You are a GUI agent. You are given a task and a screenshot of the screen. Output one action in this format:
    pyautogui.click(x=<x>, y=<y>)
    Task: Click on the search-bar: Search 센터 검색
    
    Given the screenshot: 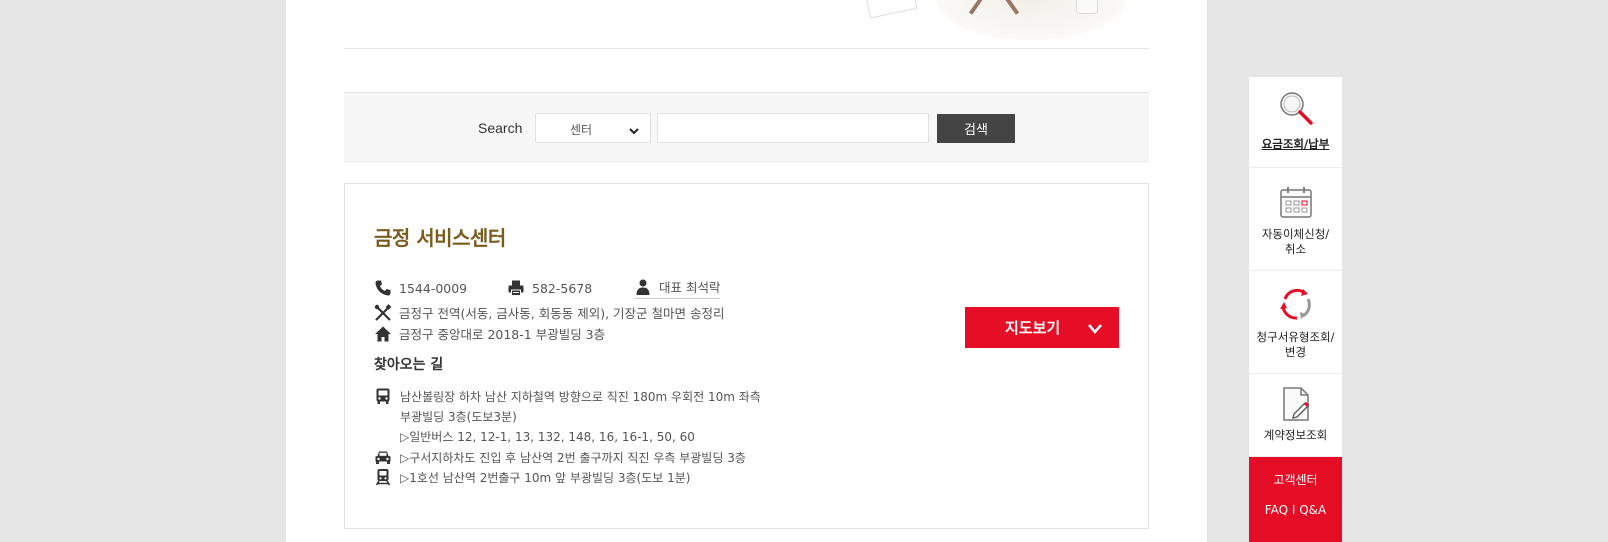 What is the action you would take?
    pyautogui.click(x=746, y=127)
    